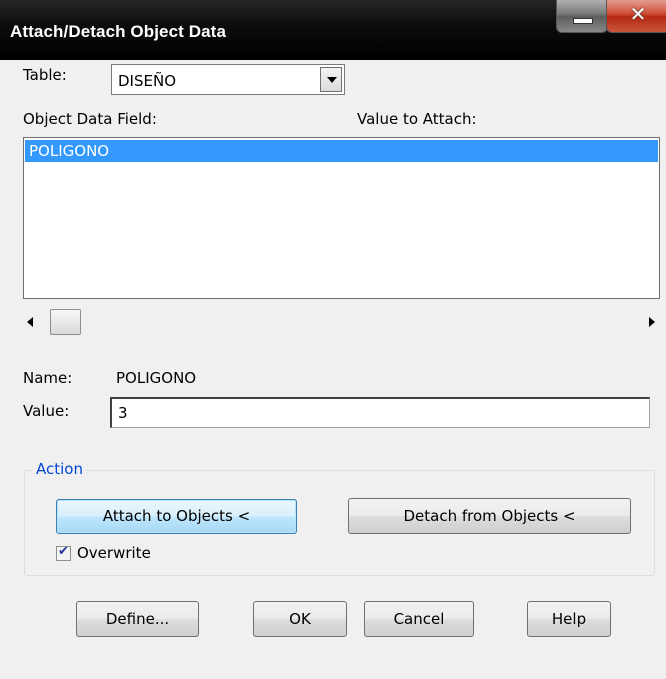  Describe the element at coordinates (333, 30) in the screenshot. I see `title-bar: Attach/Detach Object Data ✕` at that location.